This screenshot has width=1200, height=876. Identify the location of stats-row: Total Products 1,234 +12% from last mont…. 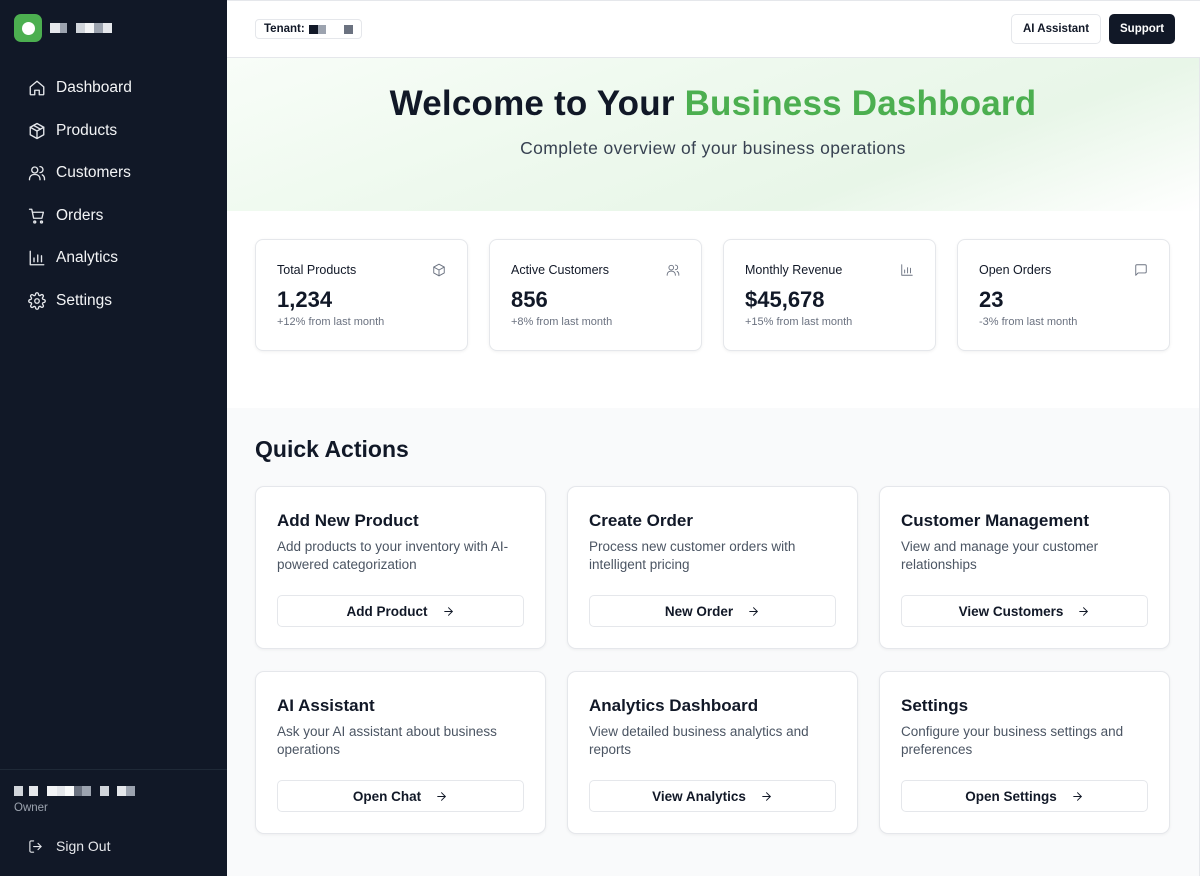
(713, 295).